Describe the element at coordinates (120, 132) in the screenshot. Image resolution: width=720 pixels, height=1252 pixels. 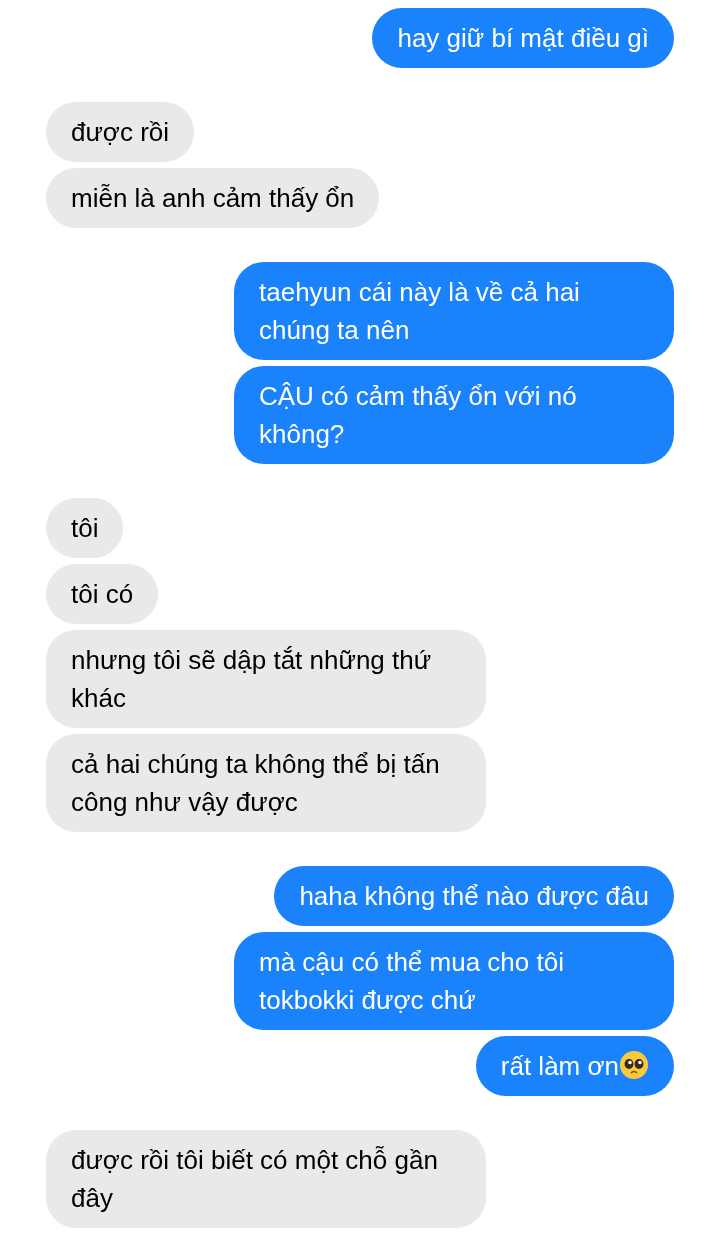
I see `received-message: được rồi` at that location.